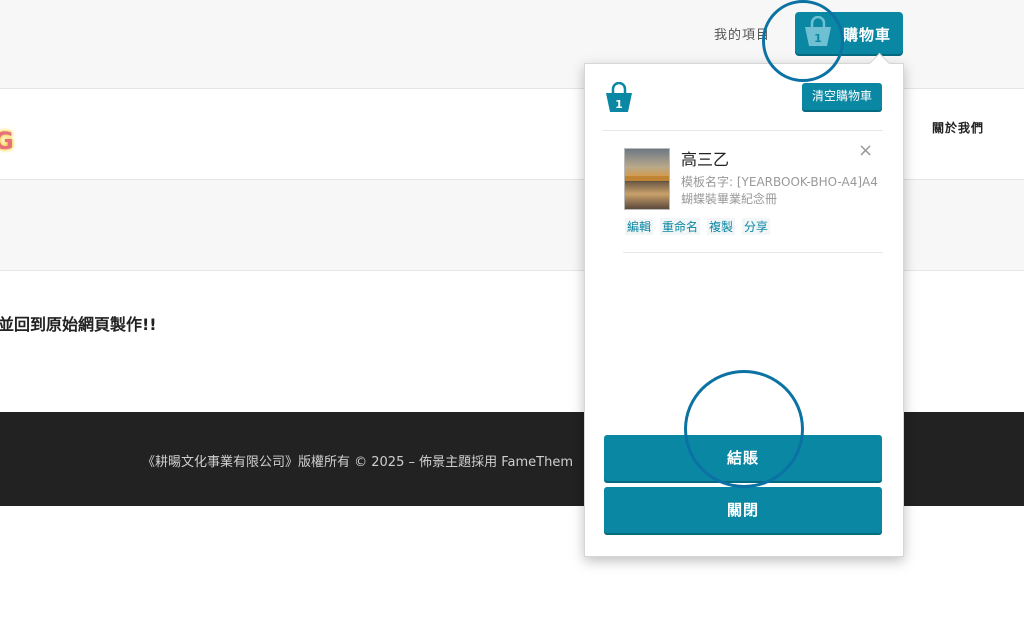  What do you see at coordinates (705, 158) in the screenshot?
I see `item-title: 高三乙` at bounding box center [705, 158].